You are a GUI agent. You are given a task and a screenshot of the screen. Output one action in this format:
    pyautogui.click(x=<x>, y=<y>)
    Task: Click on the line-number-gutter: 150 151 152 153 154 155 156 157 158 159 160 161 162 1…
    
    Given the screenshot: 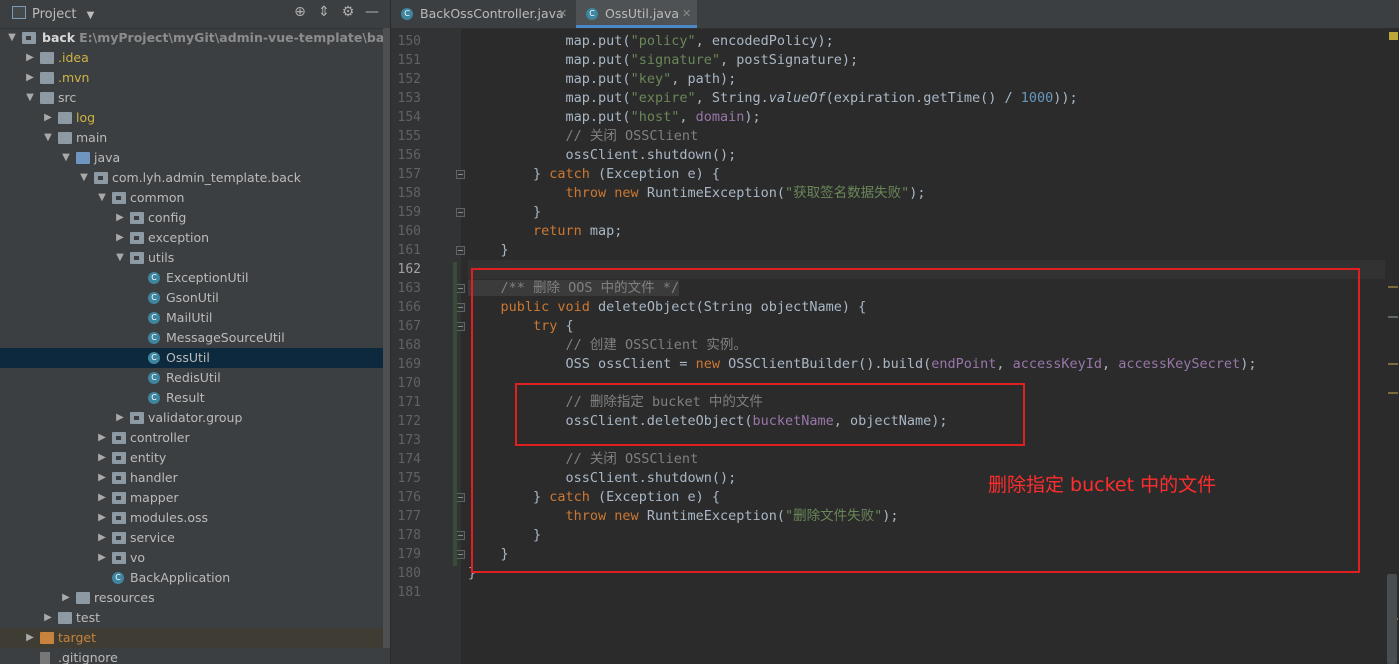 What is the action you would take?
    pyautogui.click(x=428, y=346)
    